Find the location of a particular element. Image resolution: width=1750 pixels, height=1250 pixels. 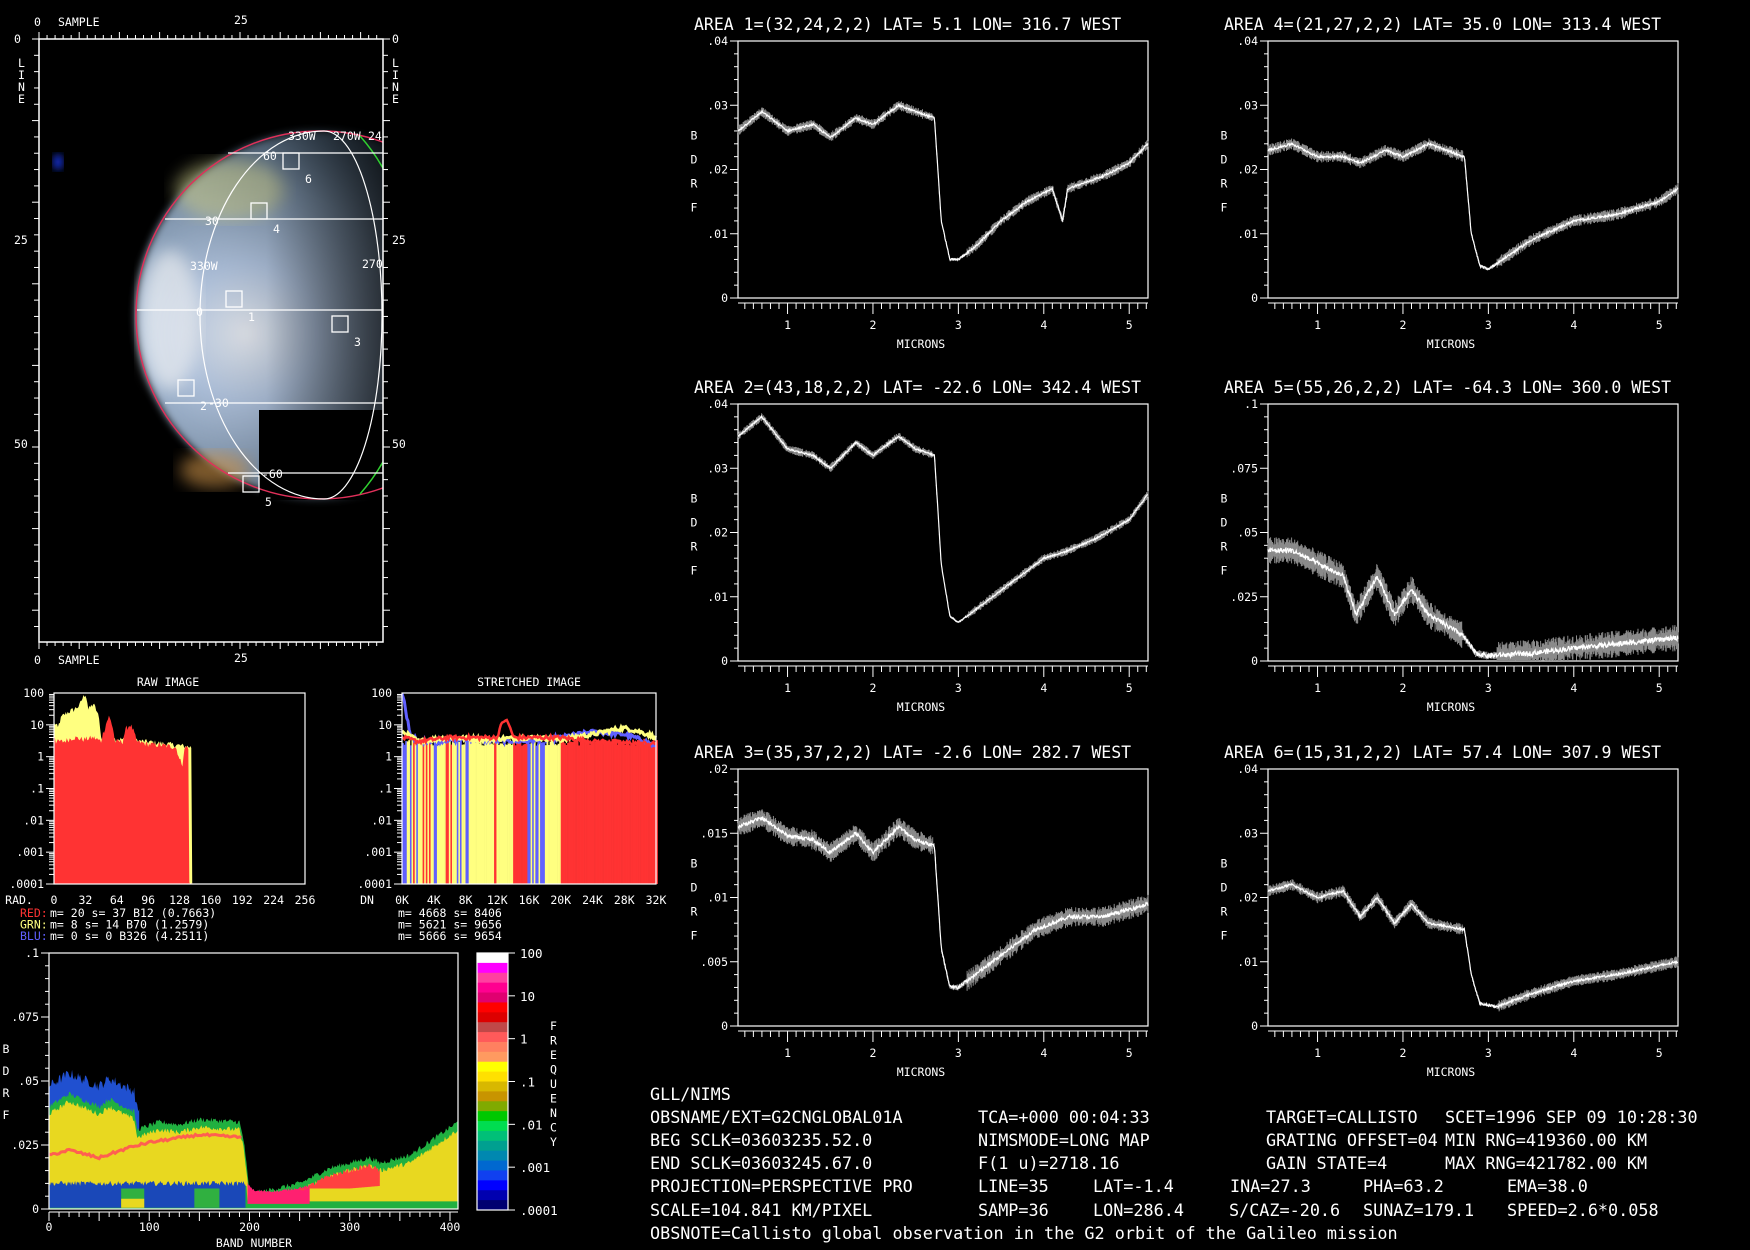

sample-axis-label: SAMPLE is located at coordinates (79, 22).